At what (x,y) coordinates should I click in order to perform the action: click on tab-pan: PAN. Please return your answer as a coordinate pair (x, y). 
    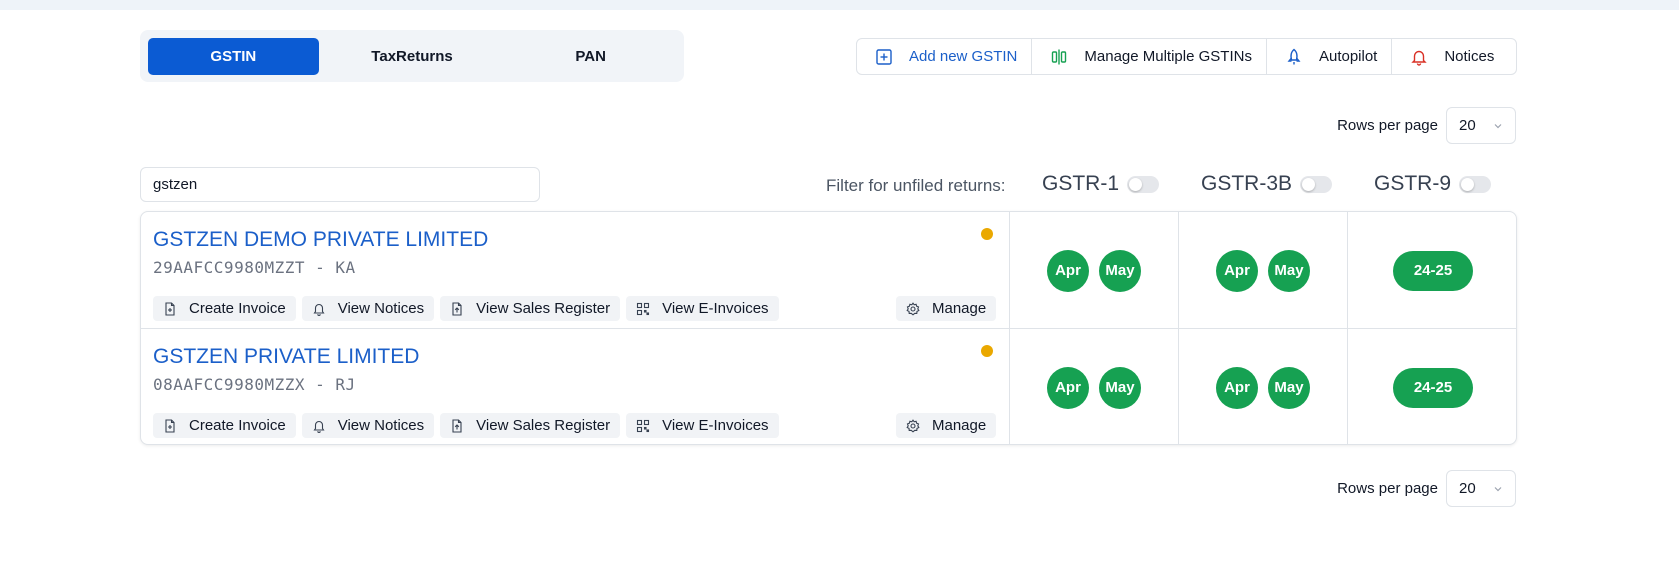
    Looking at the image, I should click on (590, 56).